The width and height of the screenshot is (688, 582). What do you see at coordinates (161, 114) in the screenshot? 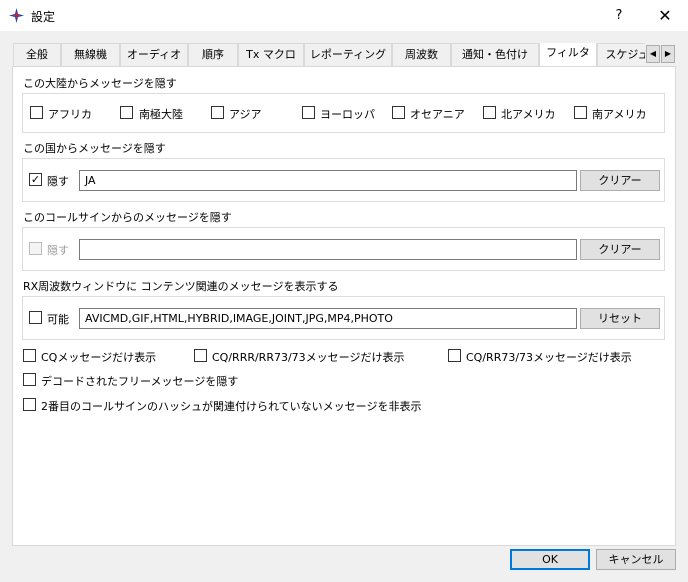
I see `label-antarctica: 南極大陸` at bounding box center [161, 114].